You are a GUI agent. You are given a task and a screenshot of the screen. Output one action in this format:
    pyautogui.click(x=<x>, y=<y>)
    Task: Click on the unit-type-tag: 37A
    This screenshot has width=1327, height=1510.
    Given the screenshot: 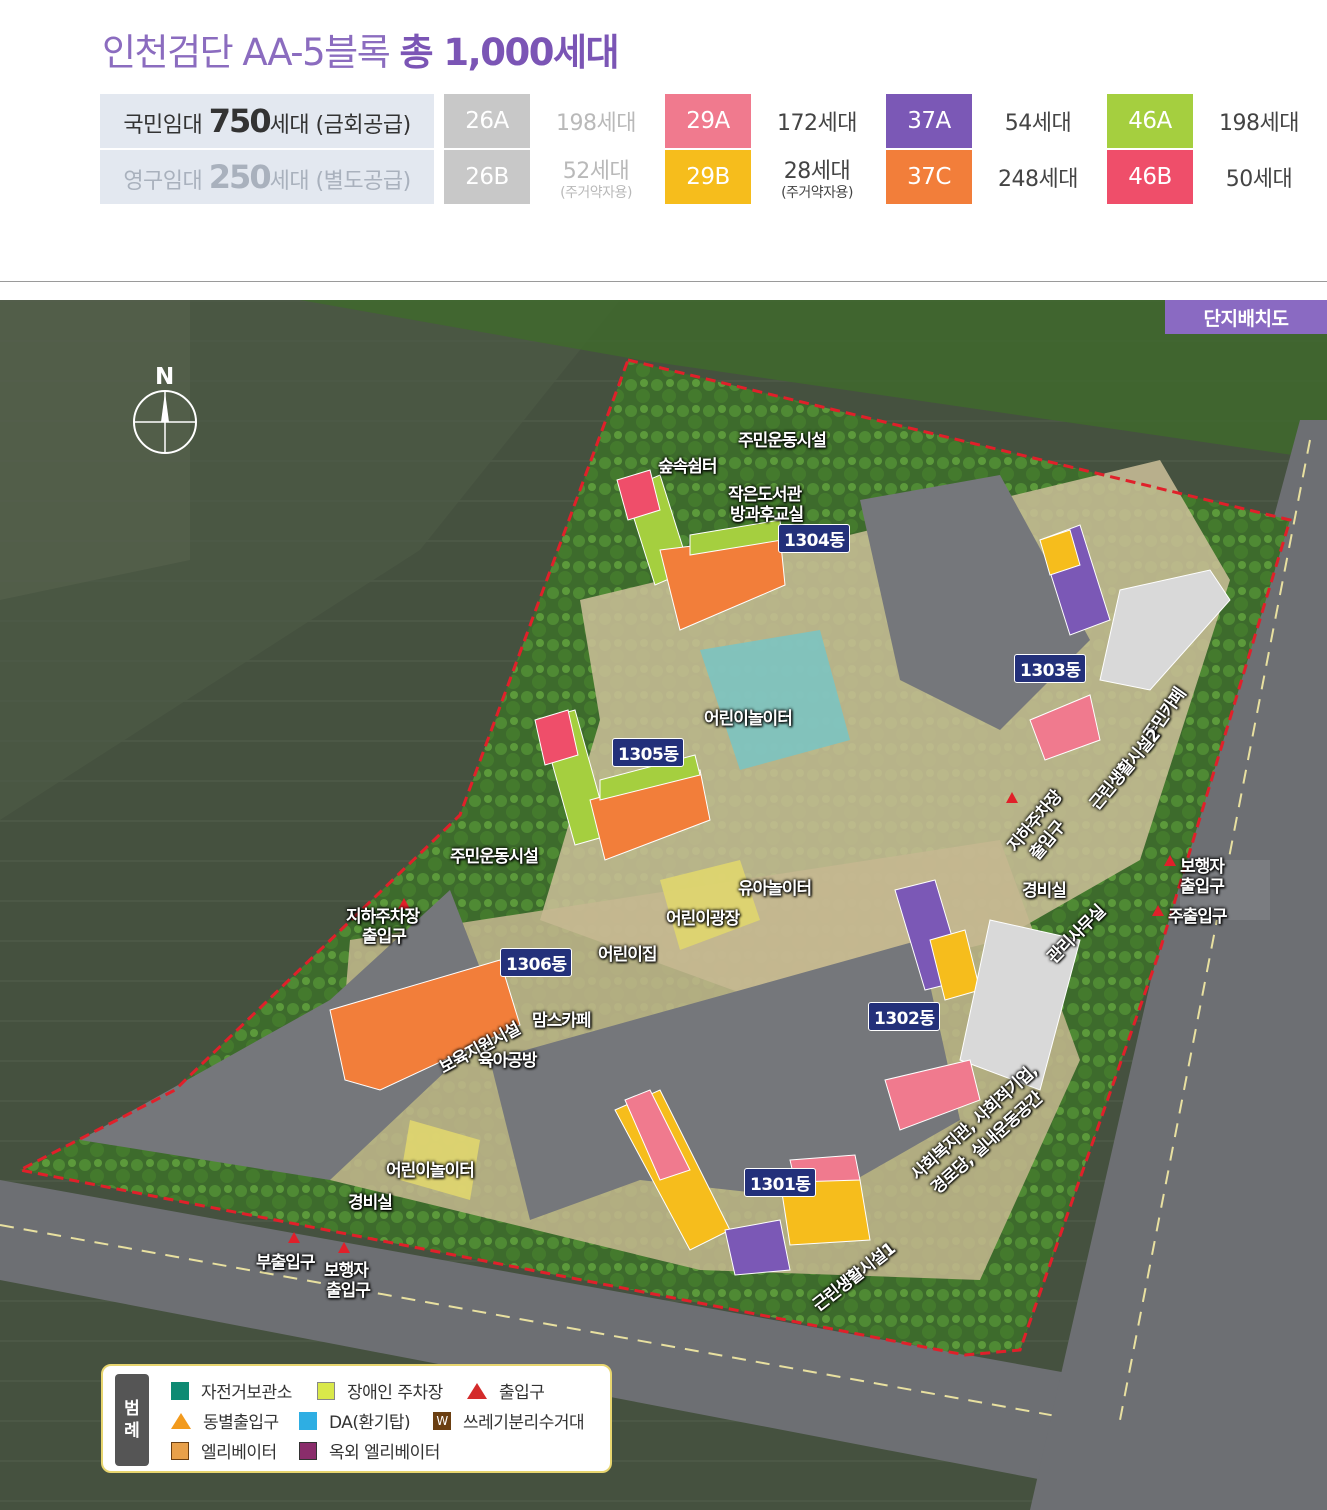 What is the action you would take?
    pyautogui.click(x=929, y=121)
    